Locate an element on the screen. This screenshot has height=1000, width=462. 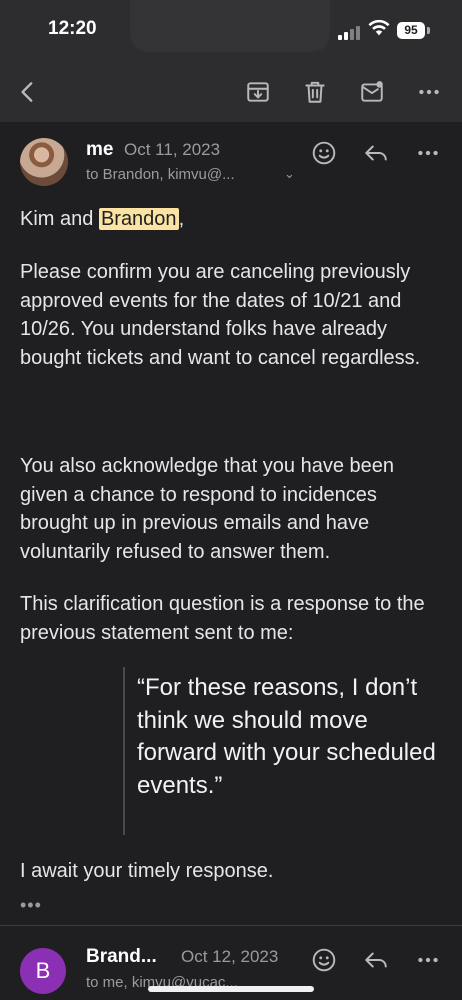
delete-button is located at coordinates (315, 92).